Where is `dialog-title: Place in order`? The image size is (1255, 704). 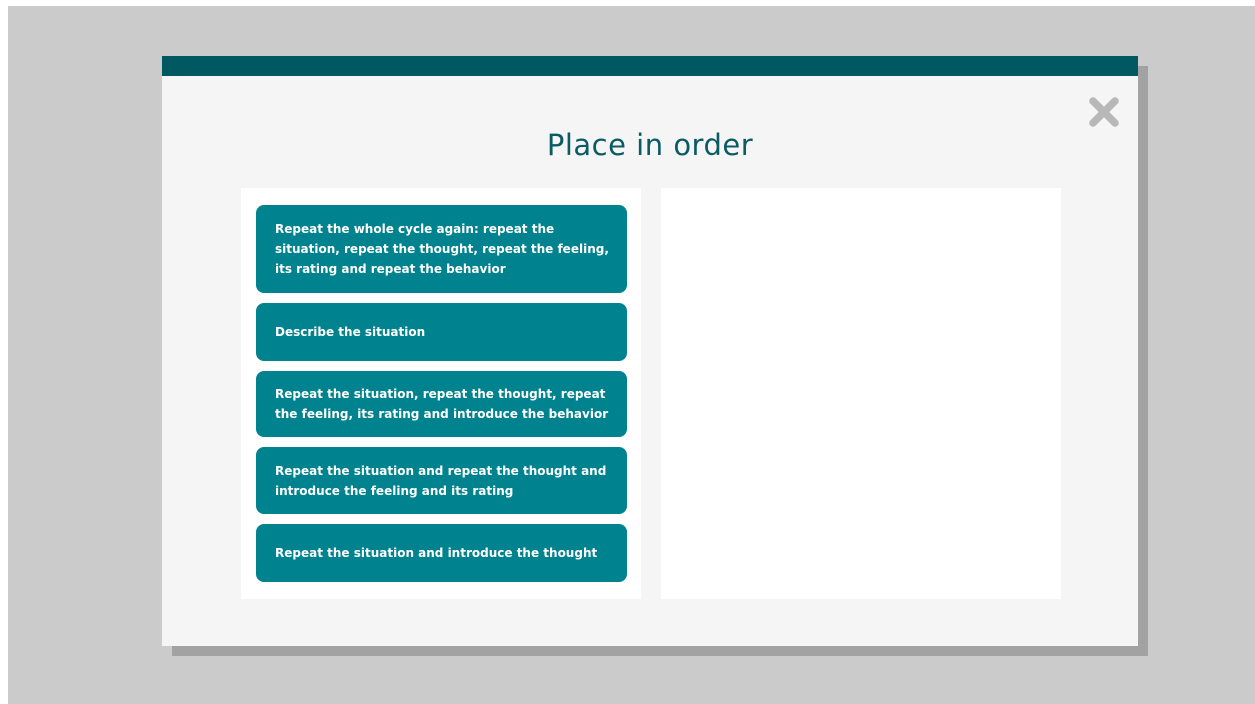 dialog-title: Place in order is located at coordinates (650, 145).